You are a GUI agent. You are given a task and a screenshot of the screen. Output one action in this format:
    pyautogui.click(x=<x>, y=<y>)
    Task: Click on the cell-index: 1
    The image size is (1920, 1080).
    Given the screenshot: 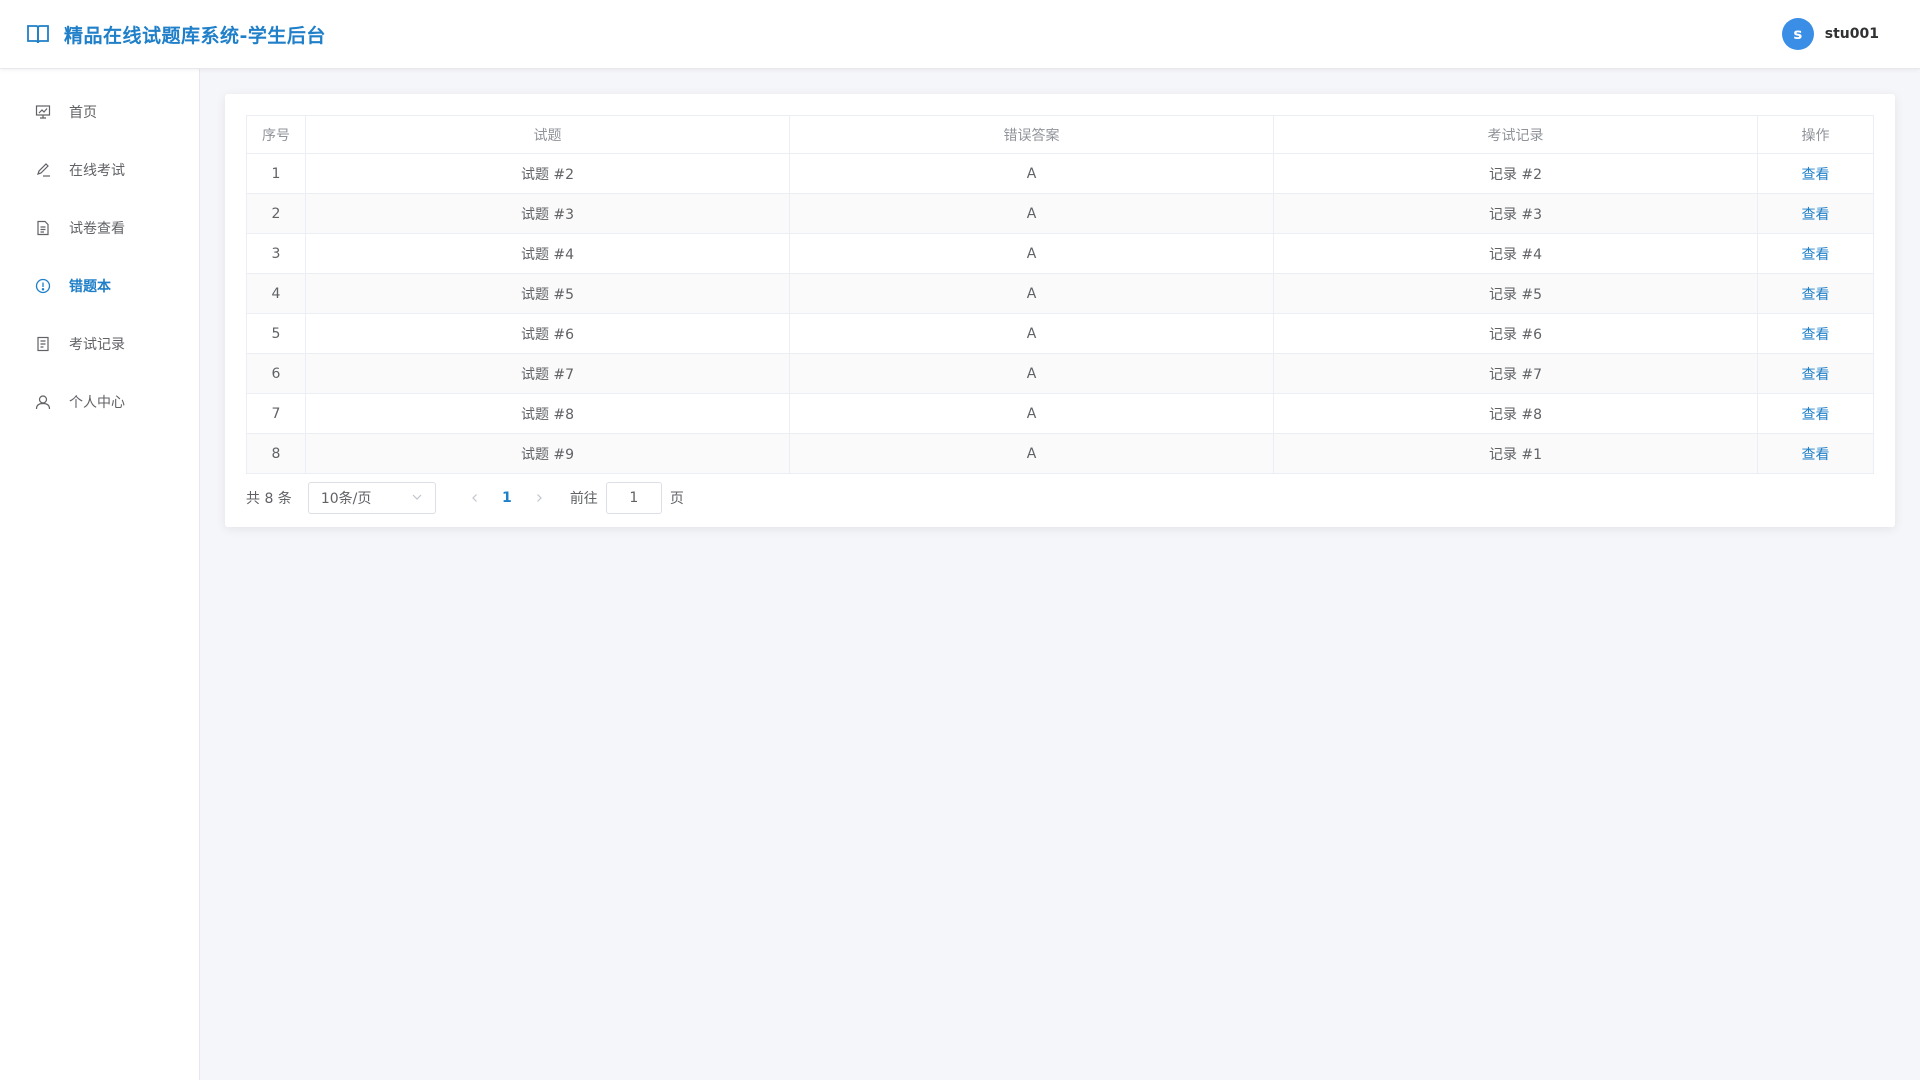 What is the action you would take?
    pyautogui.click(x=276, y=173)
    